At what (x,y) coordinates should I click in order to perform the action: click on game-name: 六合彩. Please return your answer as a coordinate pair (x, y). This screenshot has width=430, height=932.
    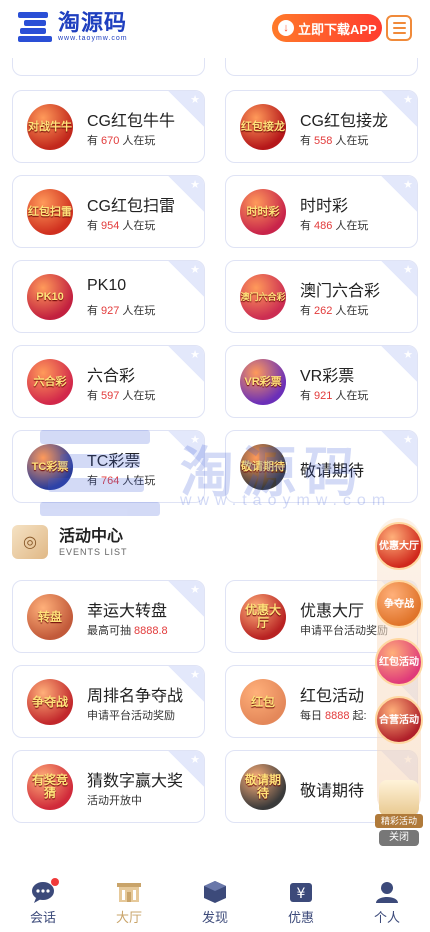
    Looking at the image, I should click on (111, 376).